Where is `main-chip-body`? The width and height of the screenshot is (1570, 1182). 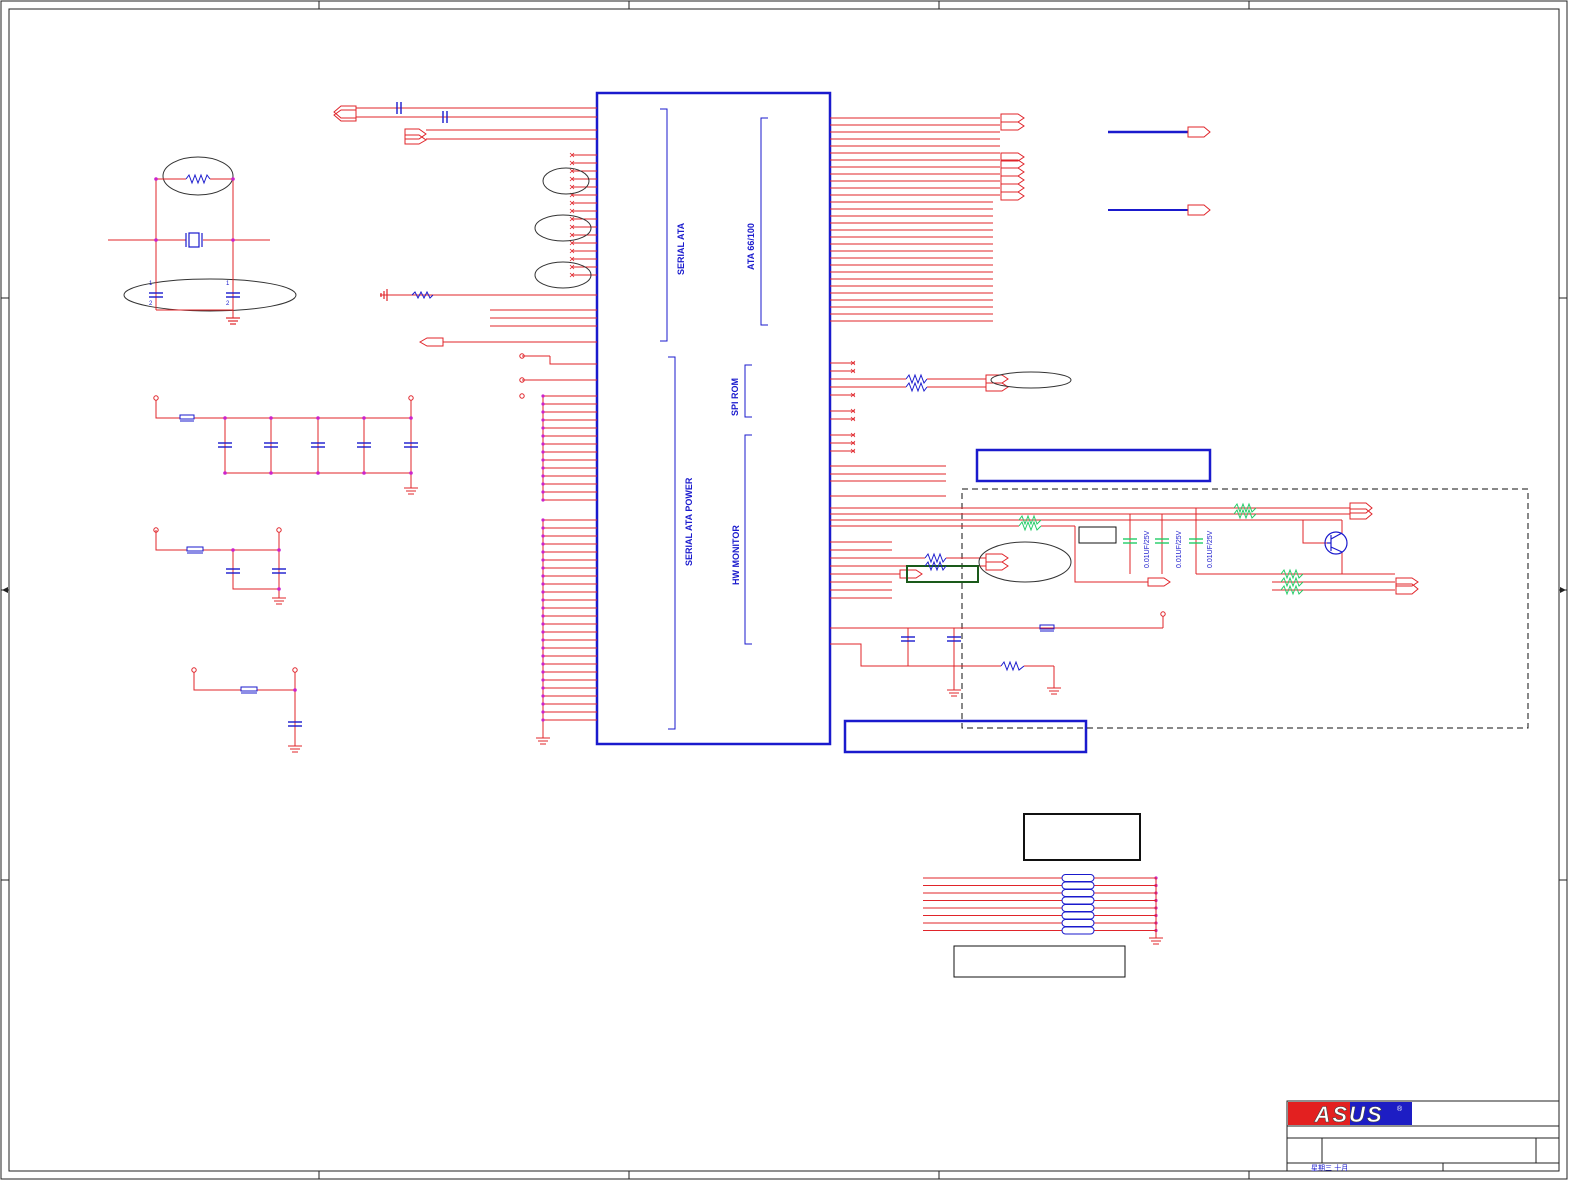
main-chip-body is located at coordinates (713, 418).